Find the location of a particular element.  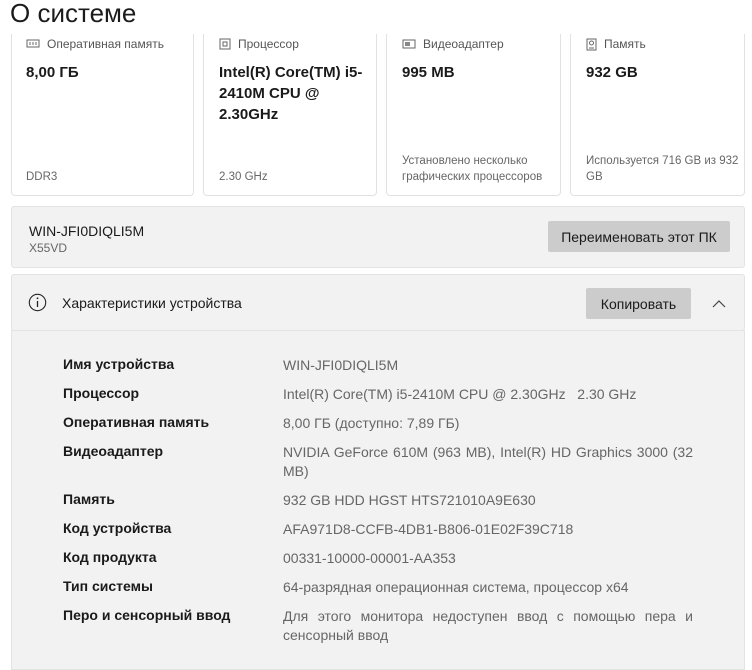

gpu-card-label: Видеоадаптер is located at coordinates (463, 44).